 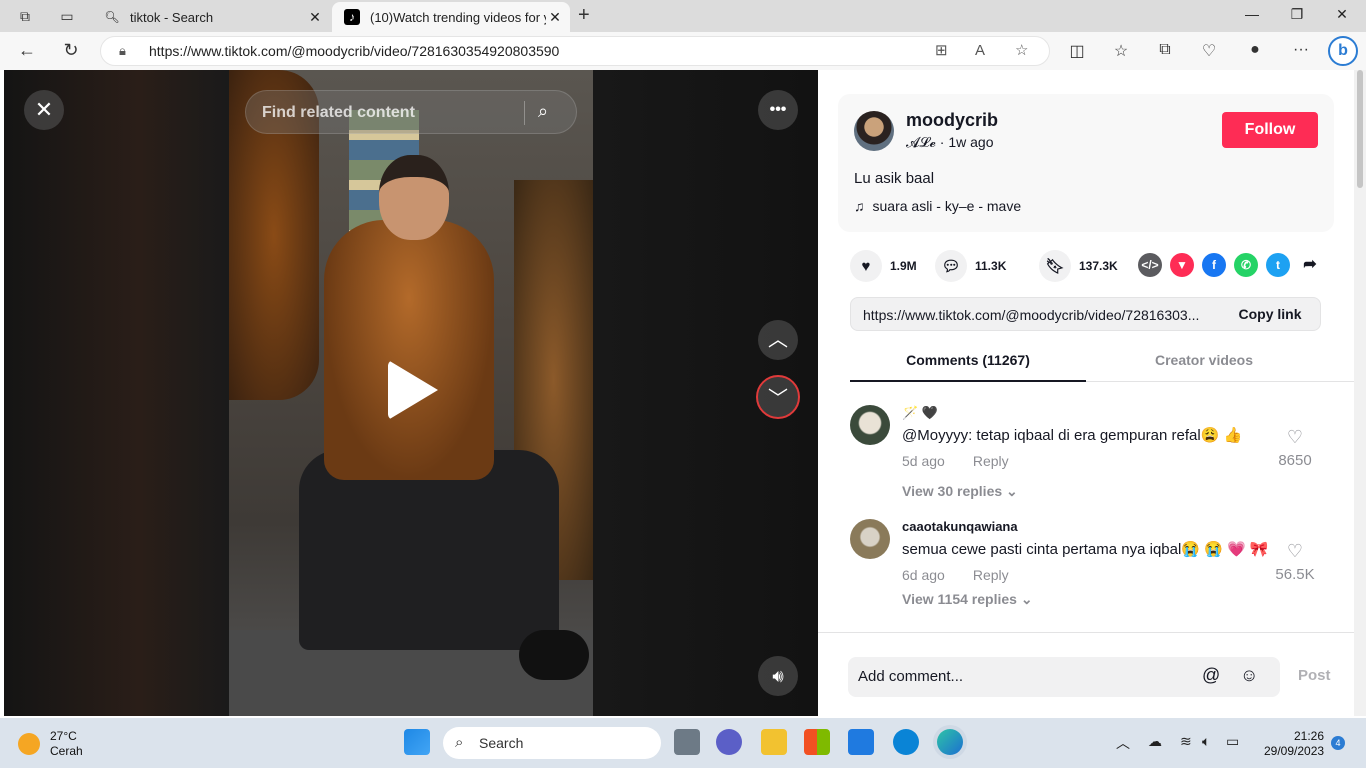 What do you see at coordinates (1314, 675) in the screenshot?
I see `post-button: Post` at bounding box center [1314, 675].